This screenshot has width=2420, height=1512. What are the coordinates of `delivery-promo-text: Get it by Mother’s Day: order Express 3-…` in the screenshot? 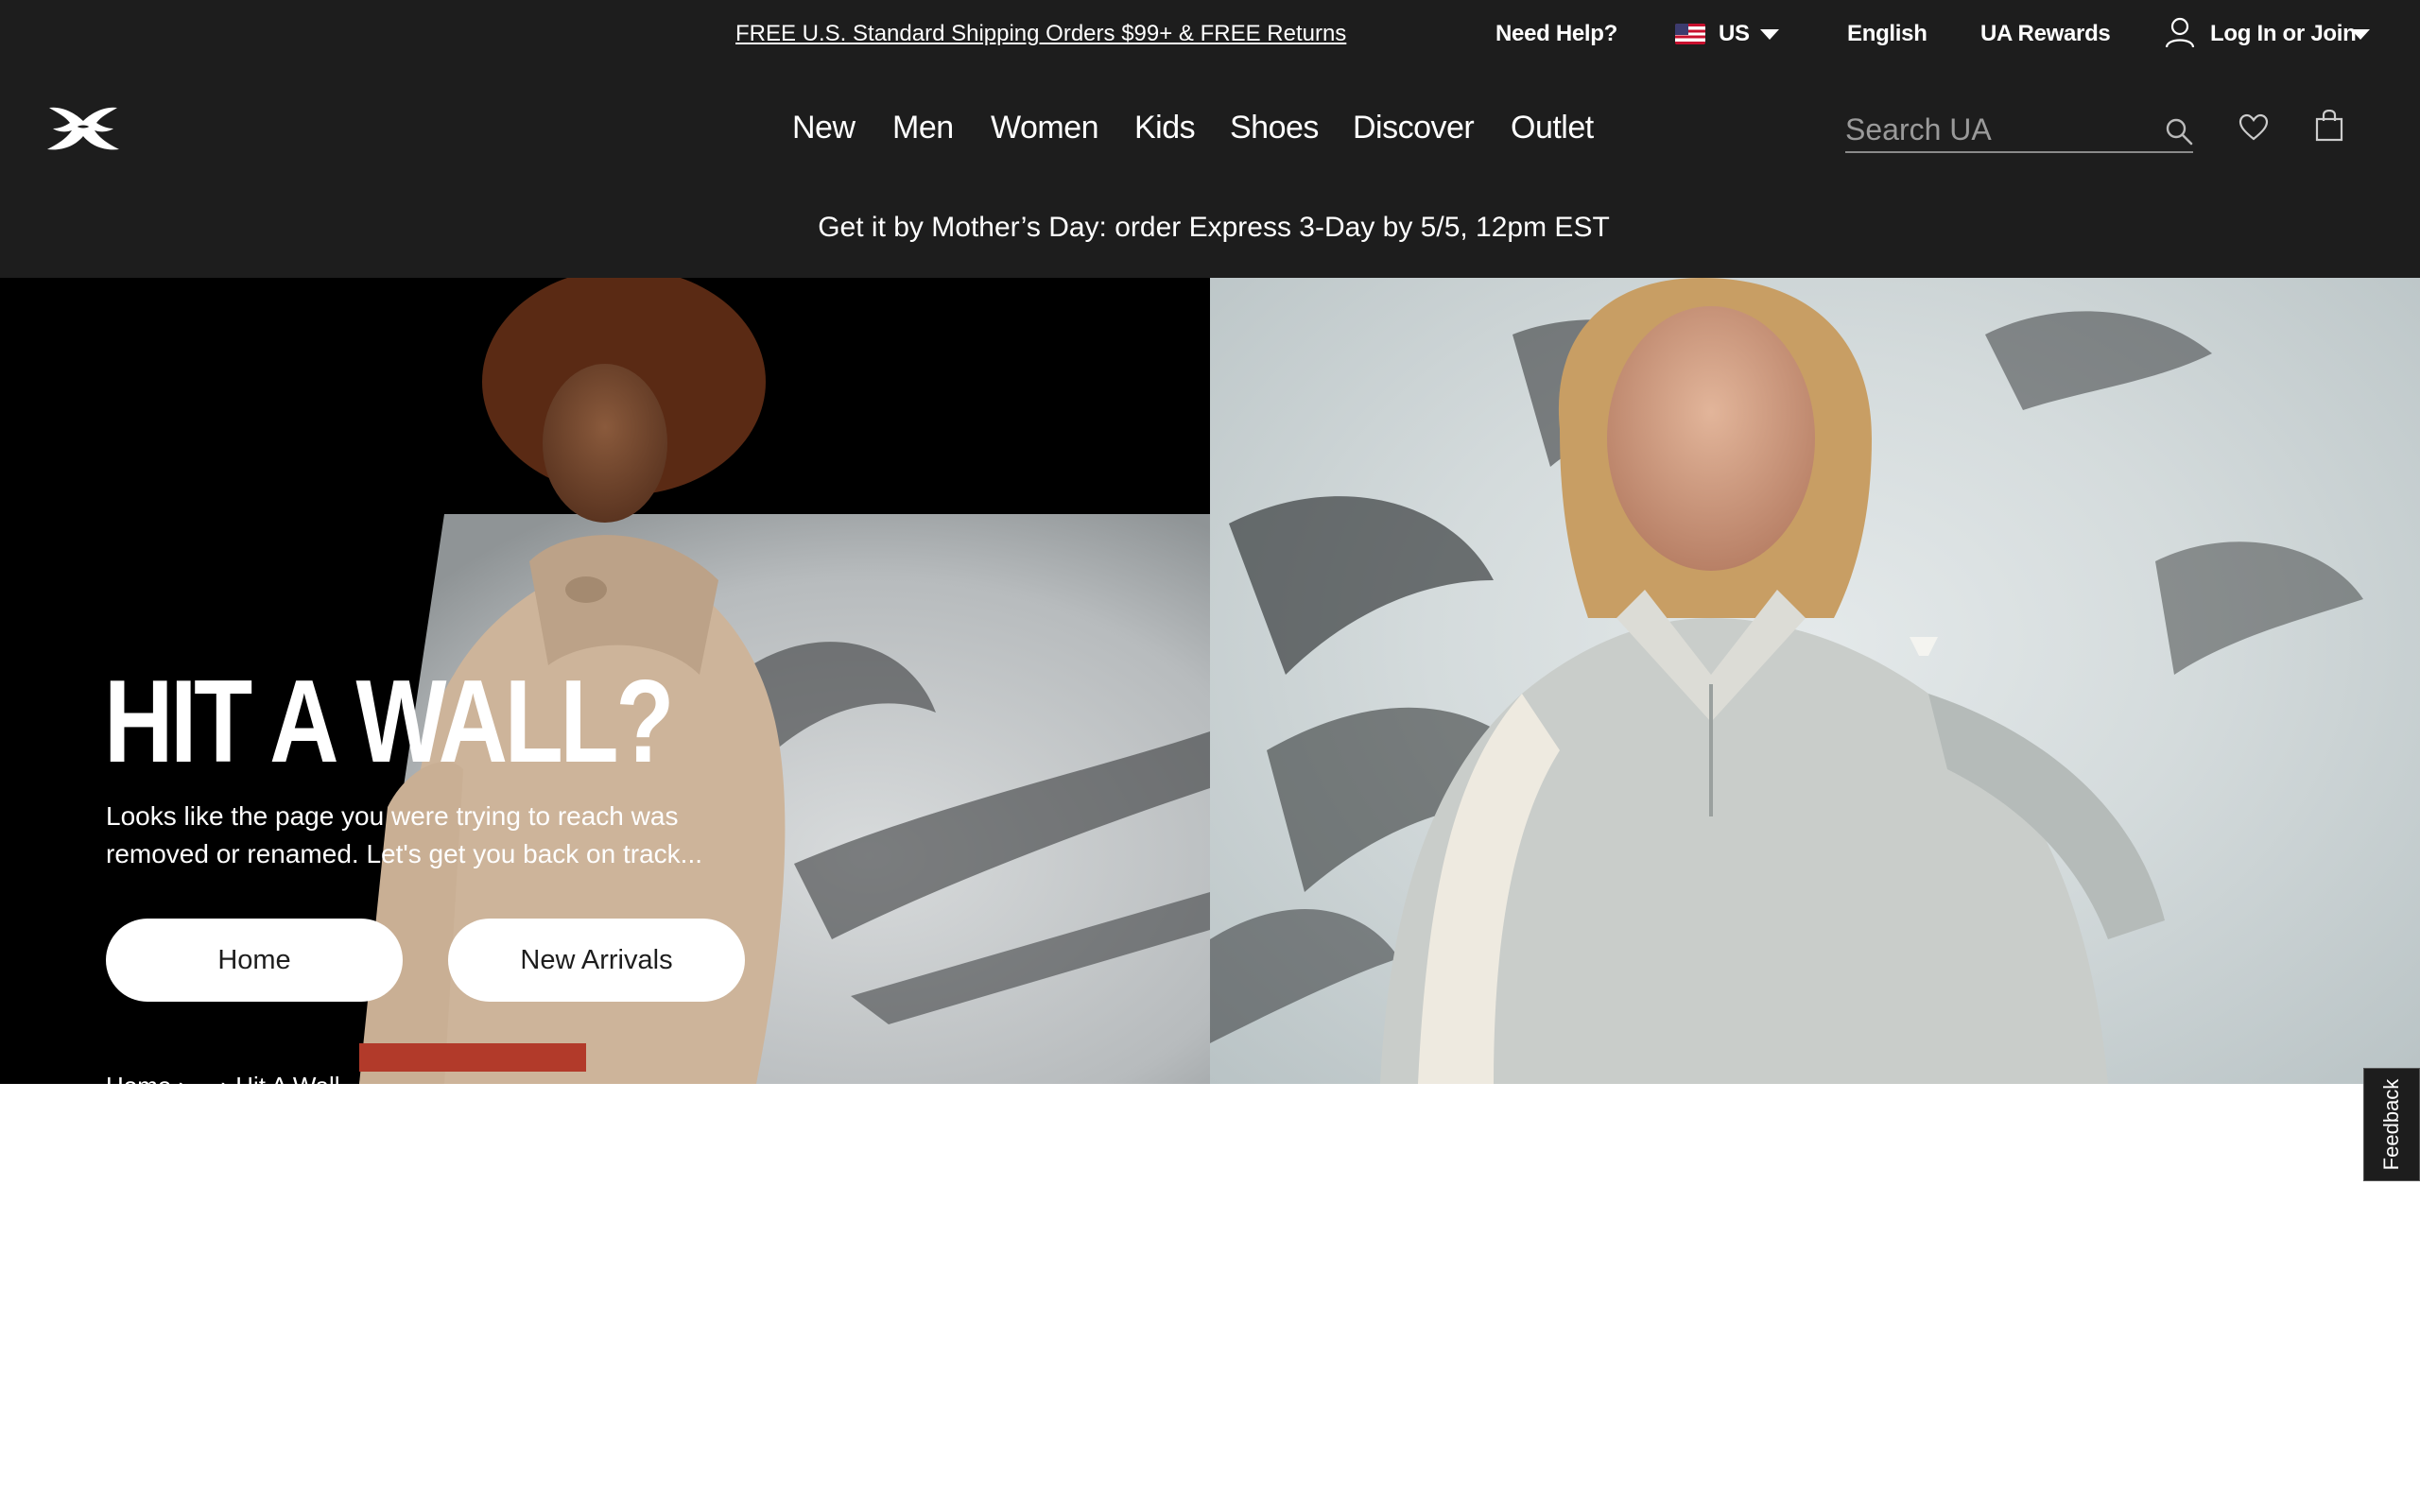 It's located at (1214, 228).